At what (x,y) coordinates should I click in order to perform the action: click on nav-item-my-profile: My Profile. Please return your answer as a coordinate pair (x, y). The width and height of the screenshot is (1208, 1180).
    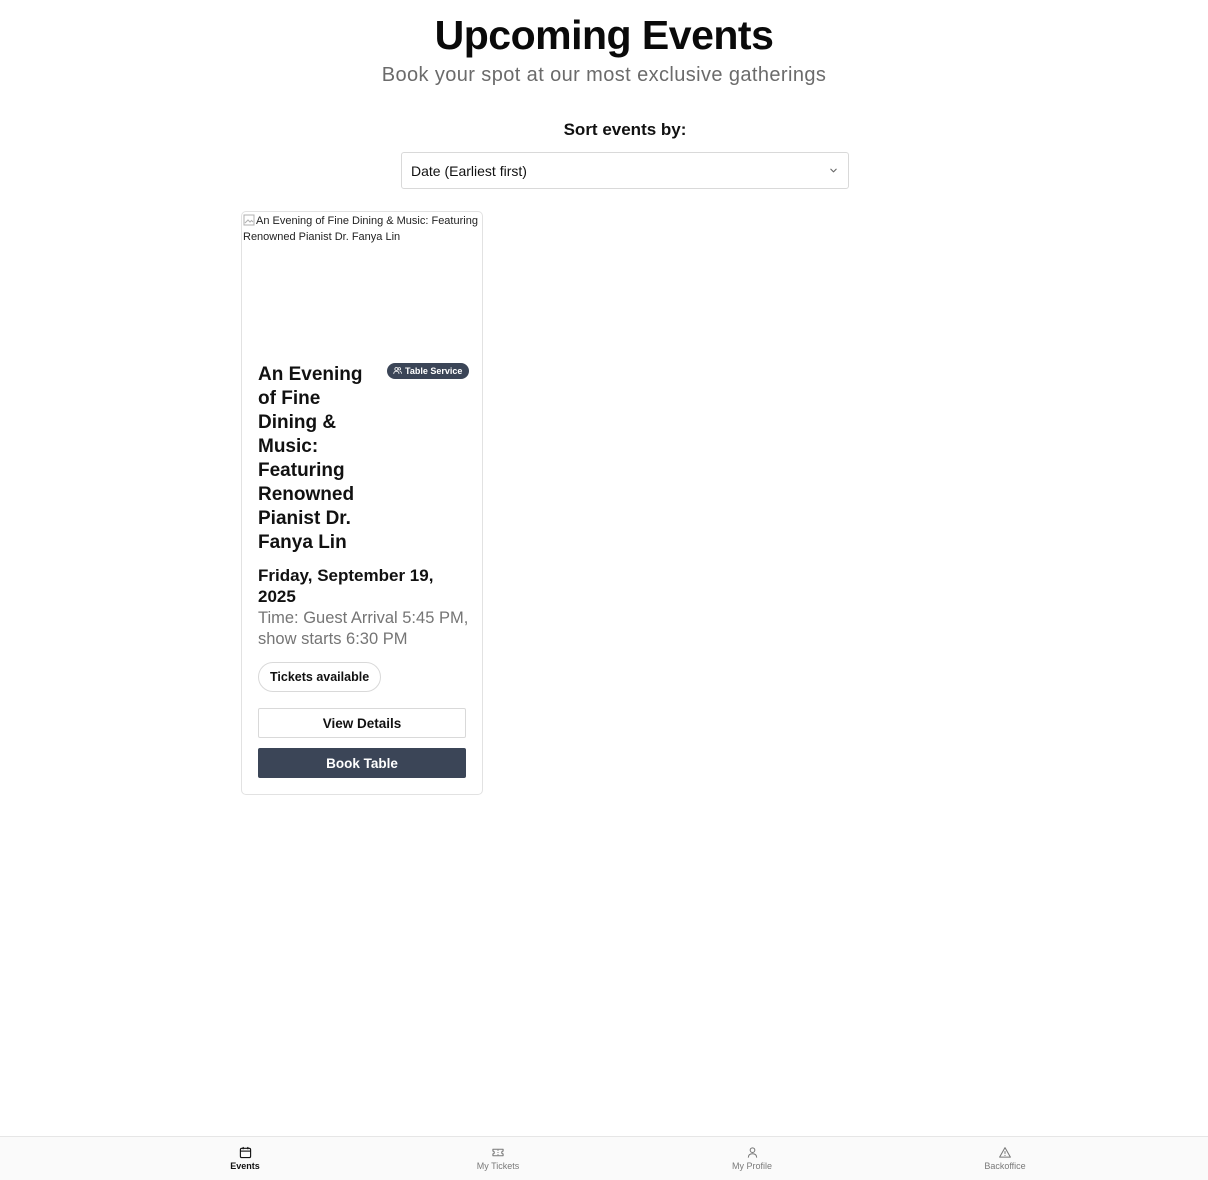
    Looking at the image, I should click on (752, 1158).